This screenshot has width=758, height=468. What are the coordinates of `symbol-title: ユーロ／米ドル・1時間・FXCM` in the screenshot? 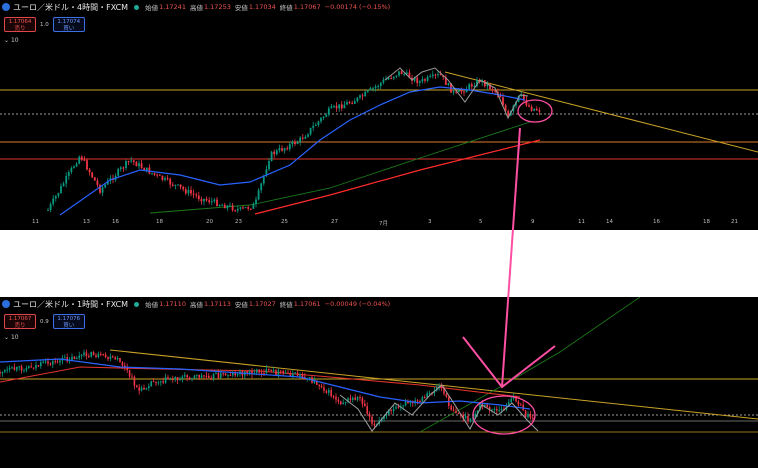 It's located at (70, 304).